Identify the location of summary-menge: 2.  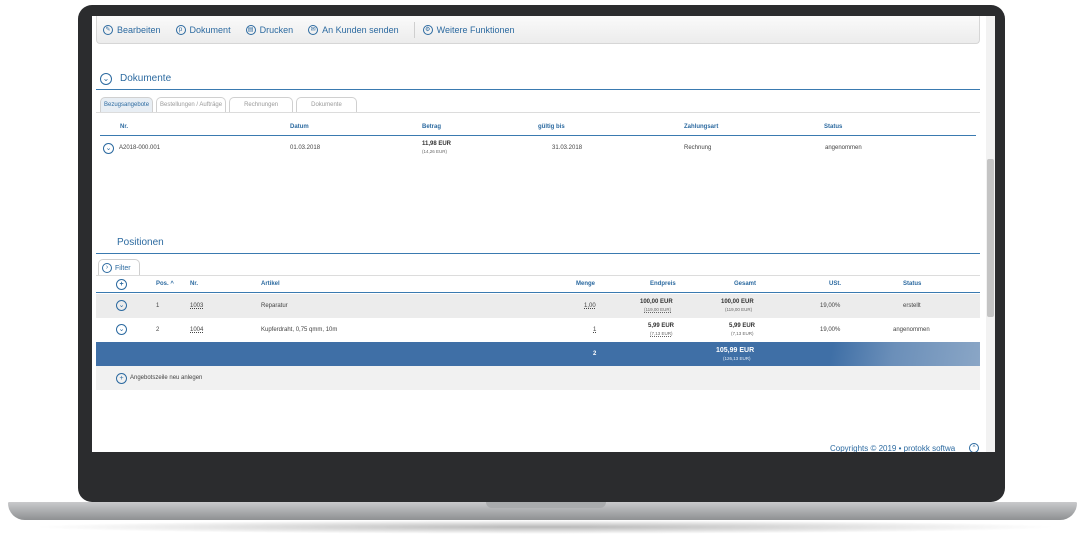
(595, 354).